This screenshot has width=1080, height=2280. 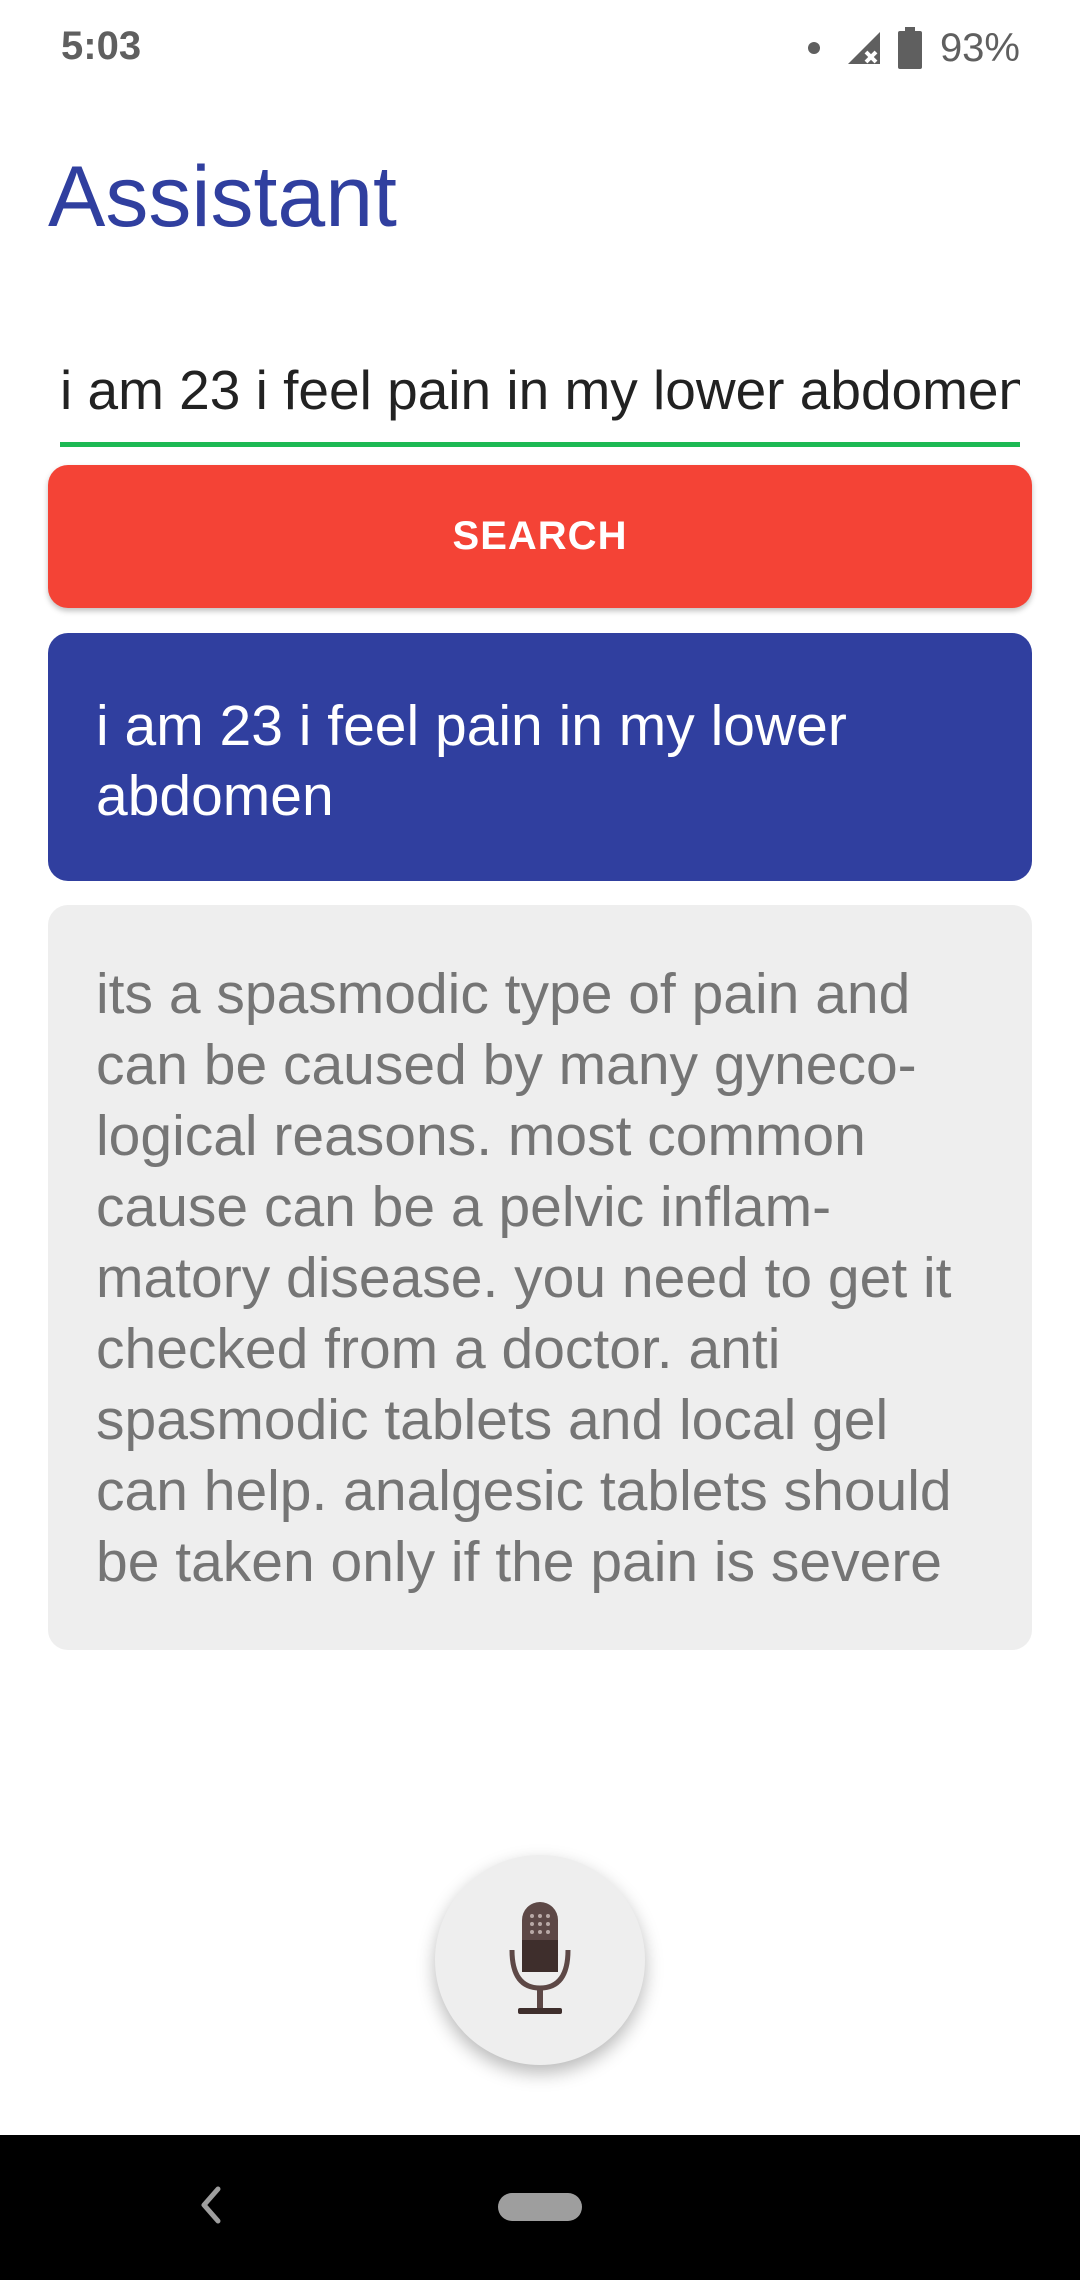 I want to click on user-message-bubble: i am 23 i feel pain in my lower abdomen, so click(x=540, y=757).